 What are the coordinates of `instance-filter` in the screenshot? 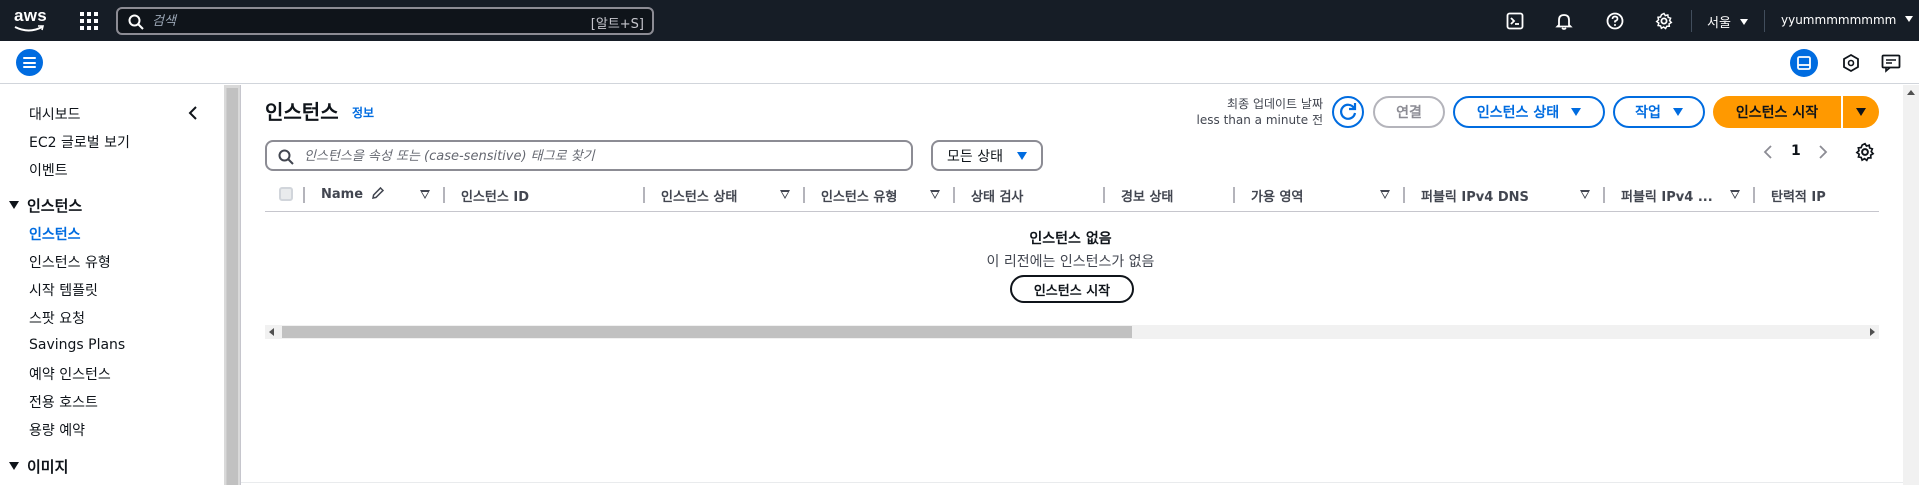 It's located at (589, 155).